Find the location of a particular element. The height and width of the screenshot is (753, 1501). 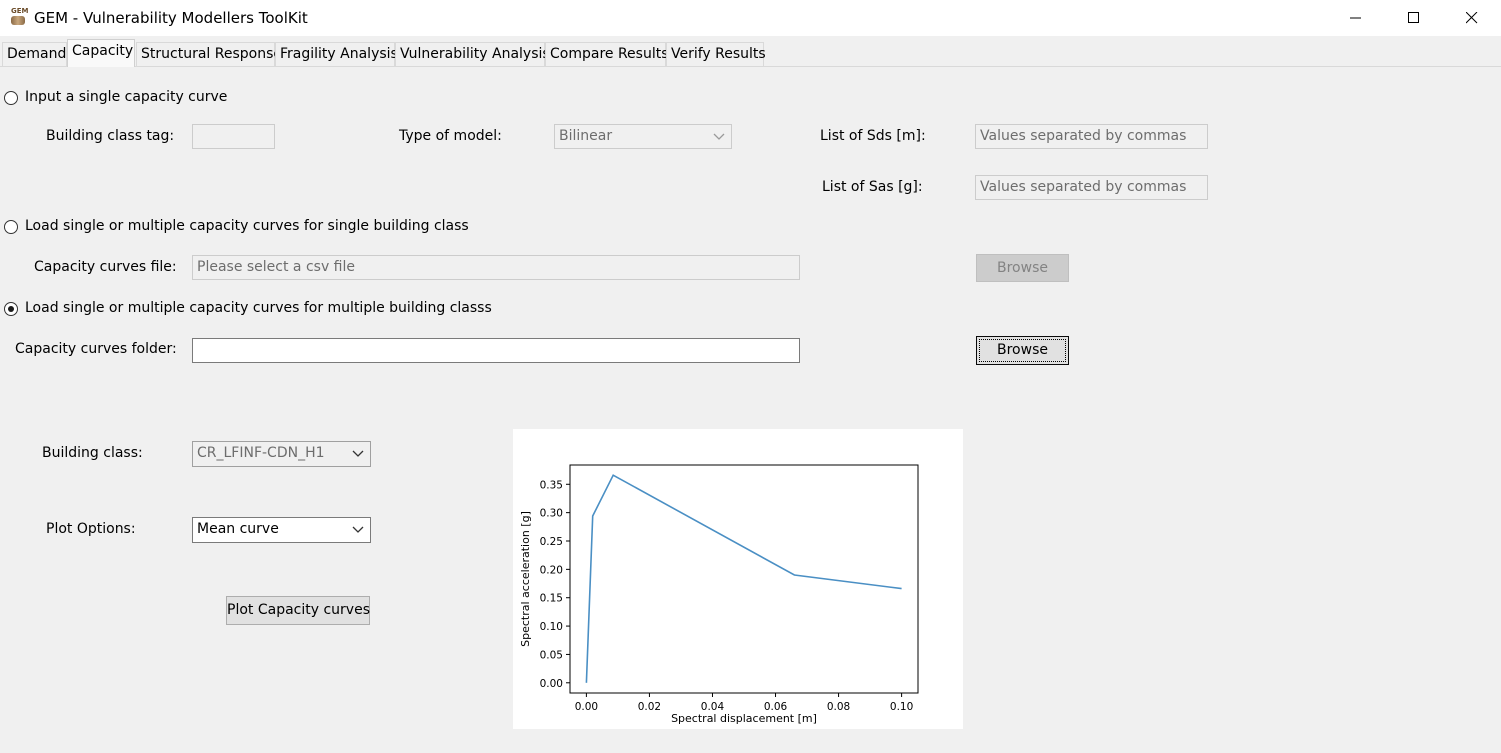

close-button is located at coordinates (1472, 18).